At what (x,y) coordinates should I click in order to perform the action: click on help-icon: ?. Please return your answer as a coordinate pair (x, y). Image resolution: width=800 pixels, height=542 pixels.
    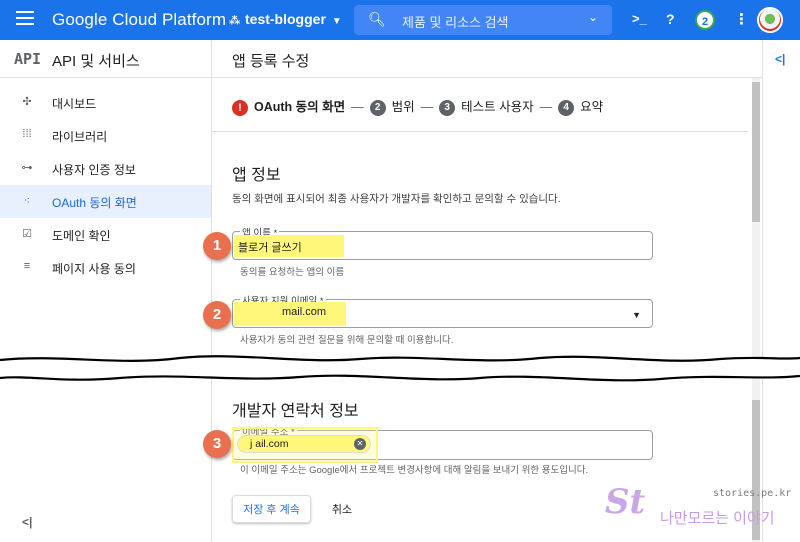
    Looking at the image, I should click on (670, 19).